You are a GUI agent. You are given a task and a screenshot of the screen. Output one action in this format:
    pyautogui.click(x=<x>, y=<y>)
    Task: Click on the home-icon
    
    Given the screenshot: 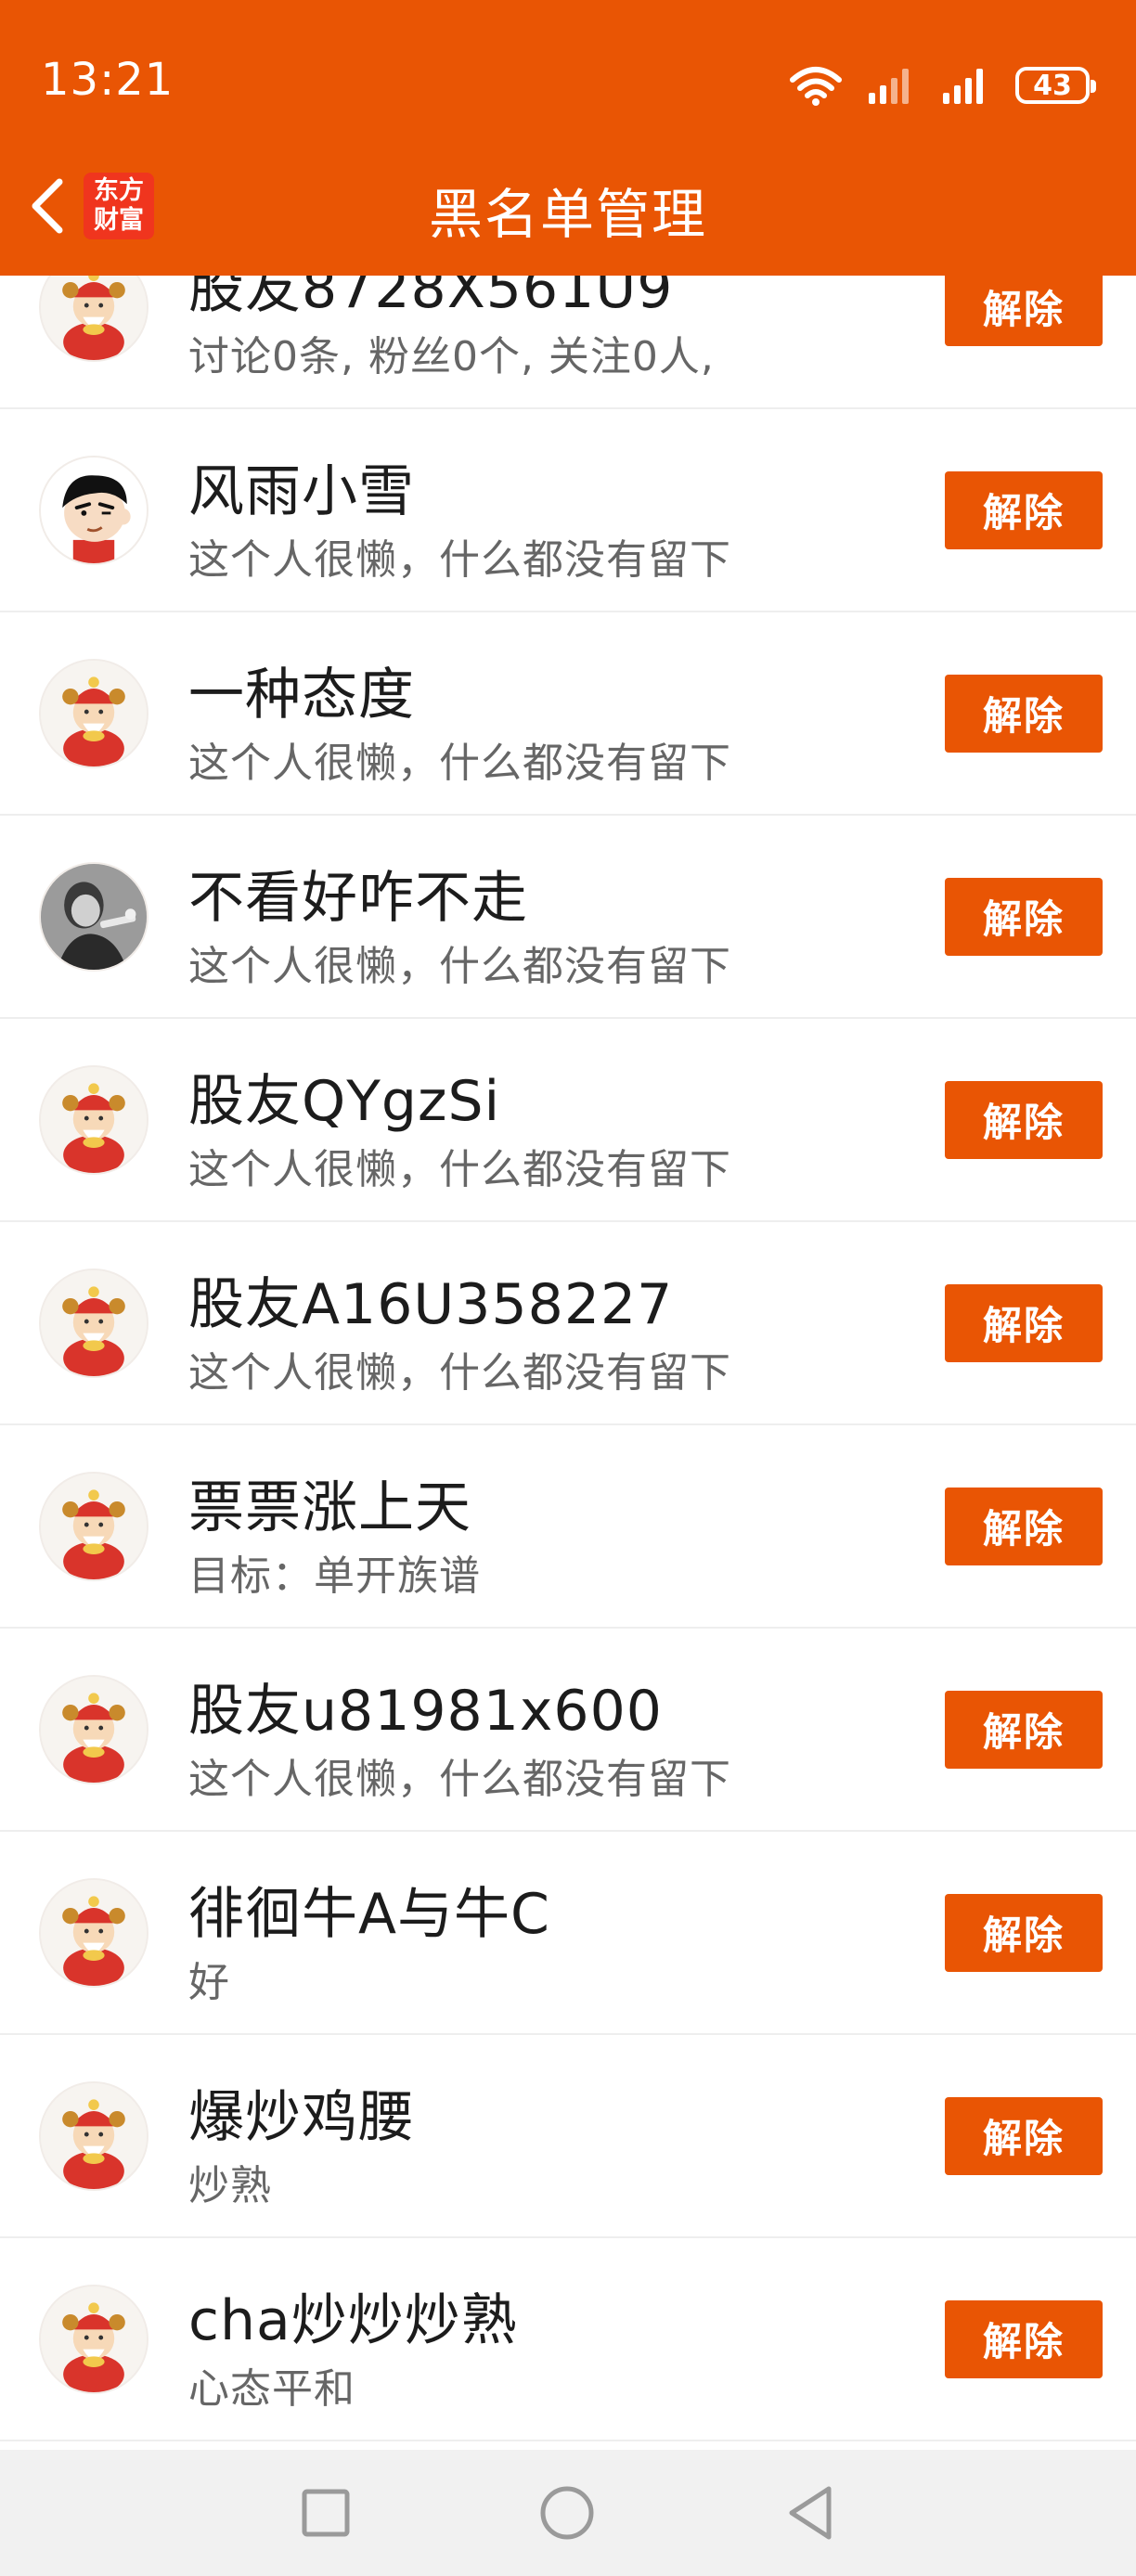 What is the action you would take?
    pyautogui.click(x=567, y=2513)
    